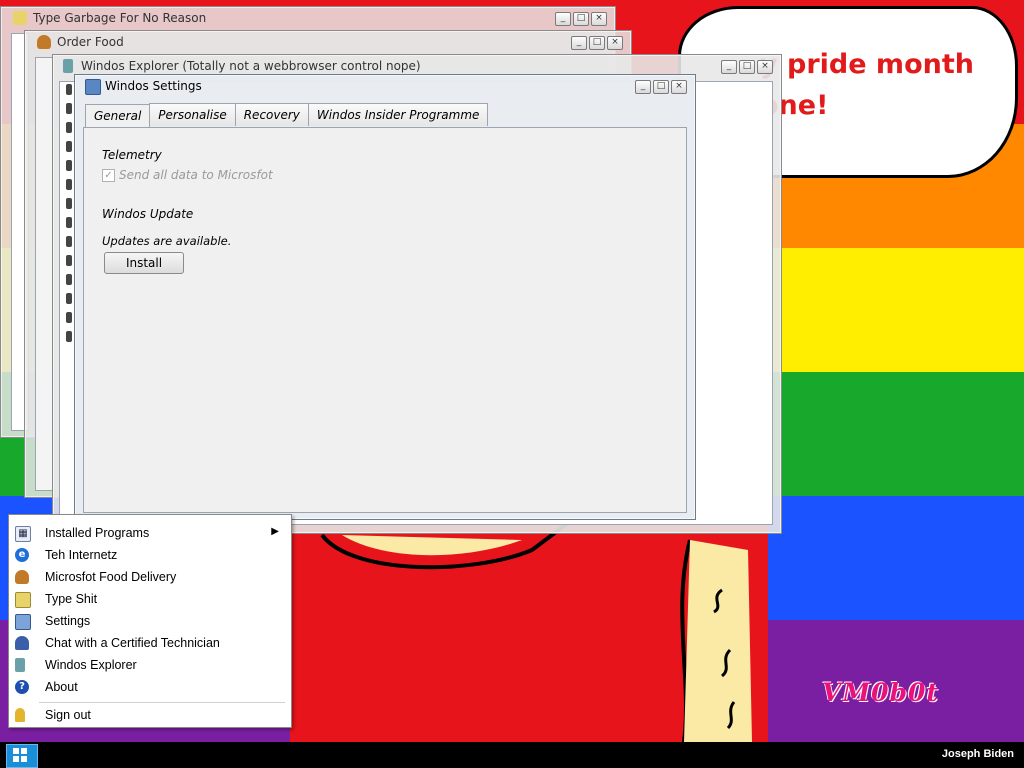 The width and height of the screenshot is (1024, 768). I want to click on install-button: Install, so click(144, 263).